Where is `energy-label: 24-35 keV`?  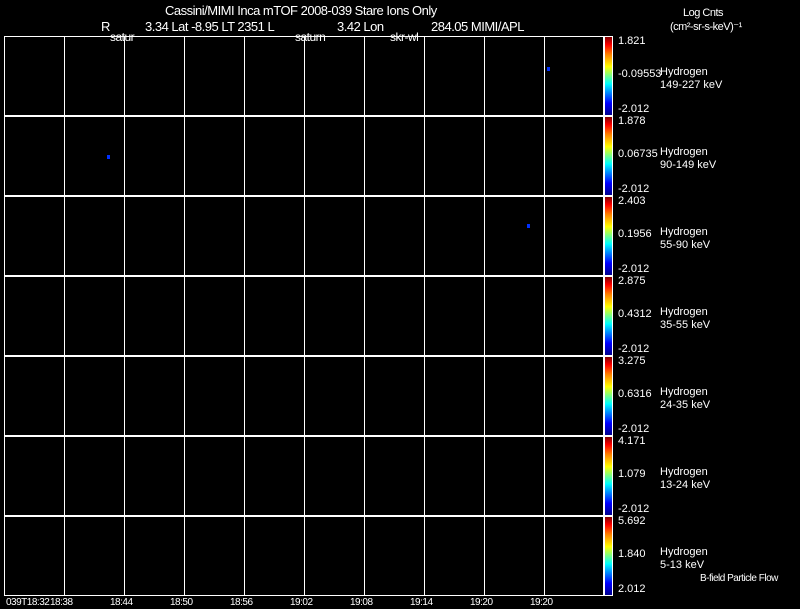 energy-label: 24-35 keV is located at coordinates (685, 405).